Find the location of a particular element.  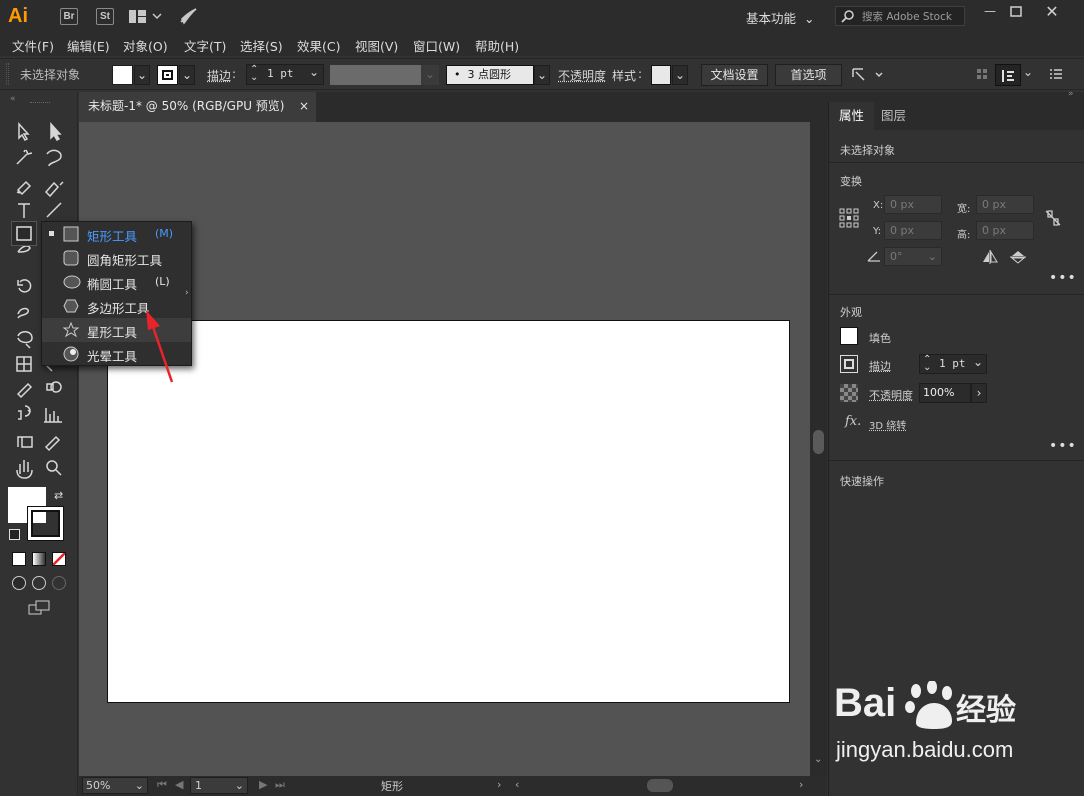

vertical-scrollbar: ⌄ is located at coordinates (818, 449).